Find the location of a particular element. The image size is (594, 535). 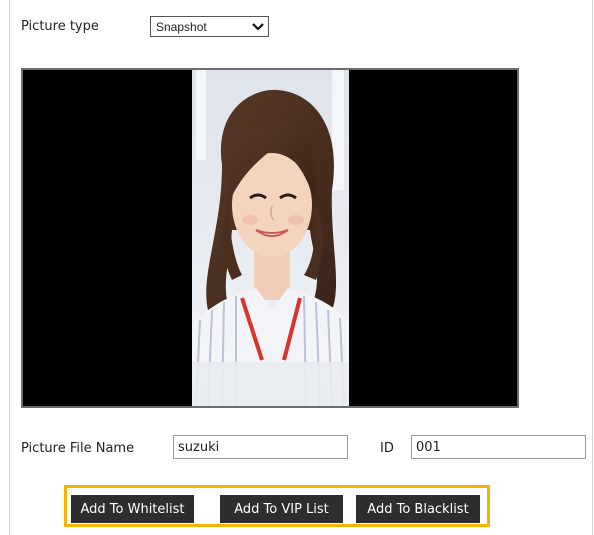

chevron-down-icon is located at coordinates (258, 26).